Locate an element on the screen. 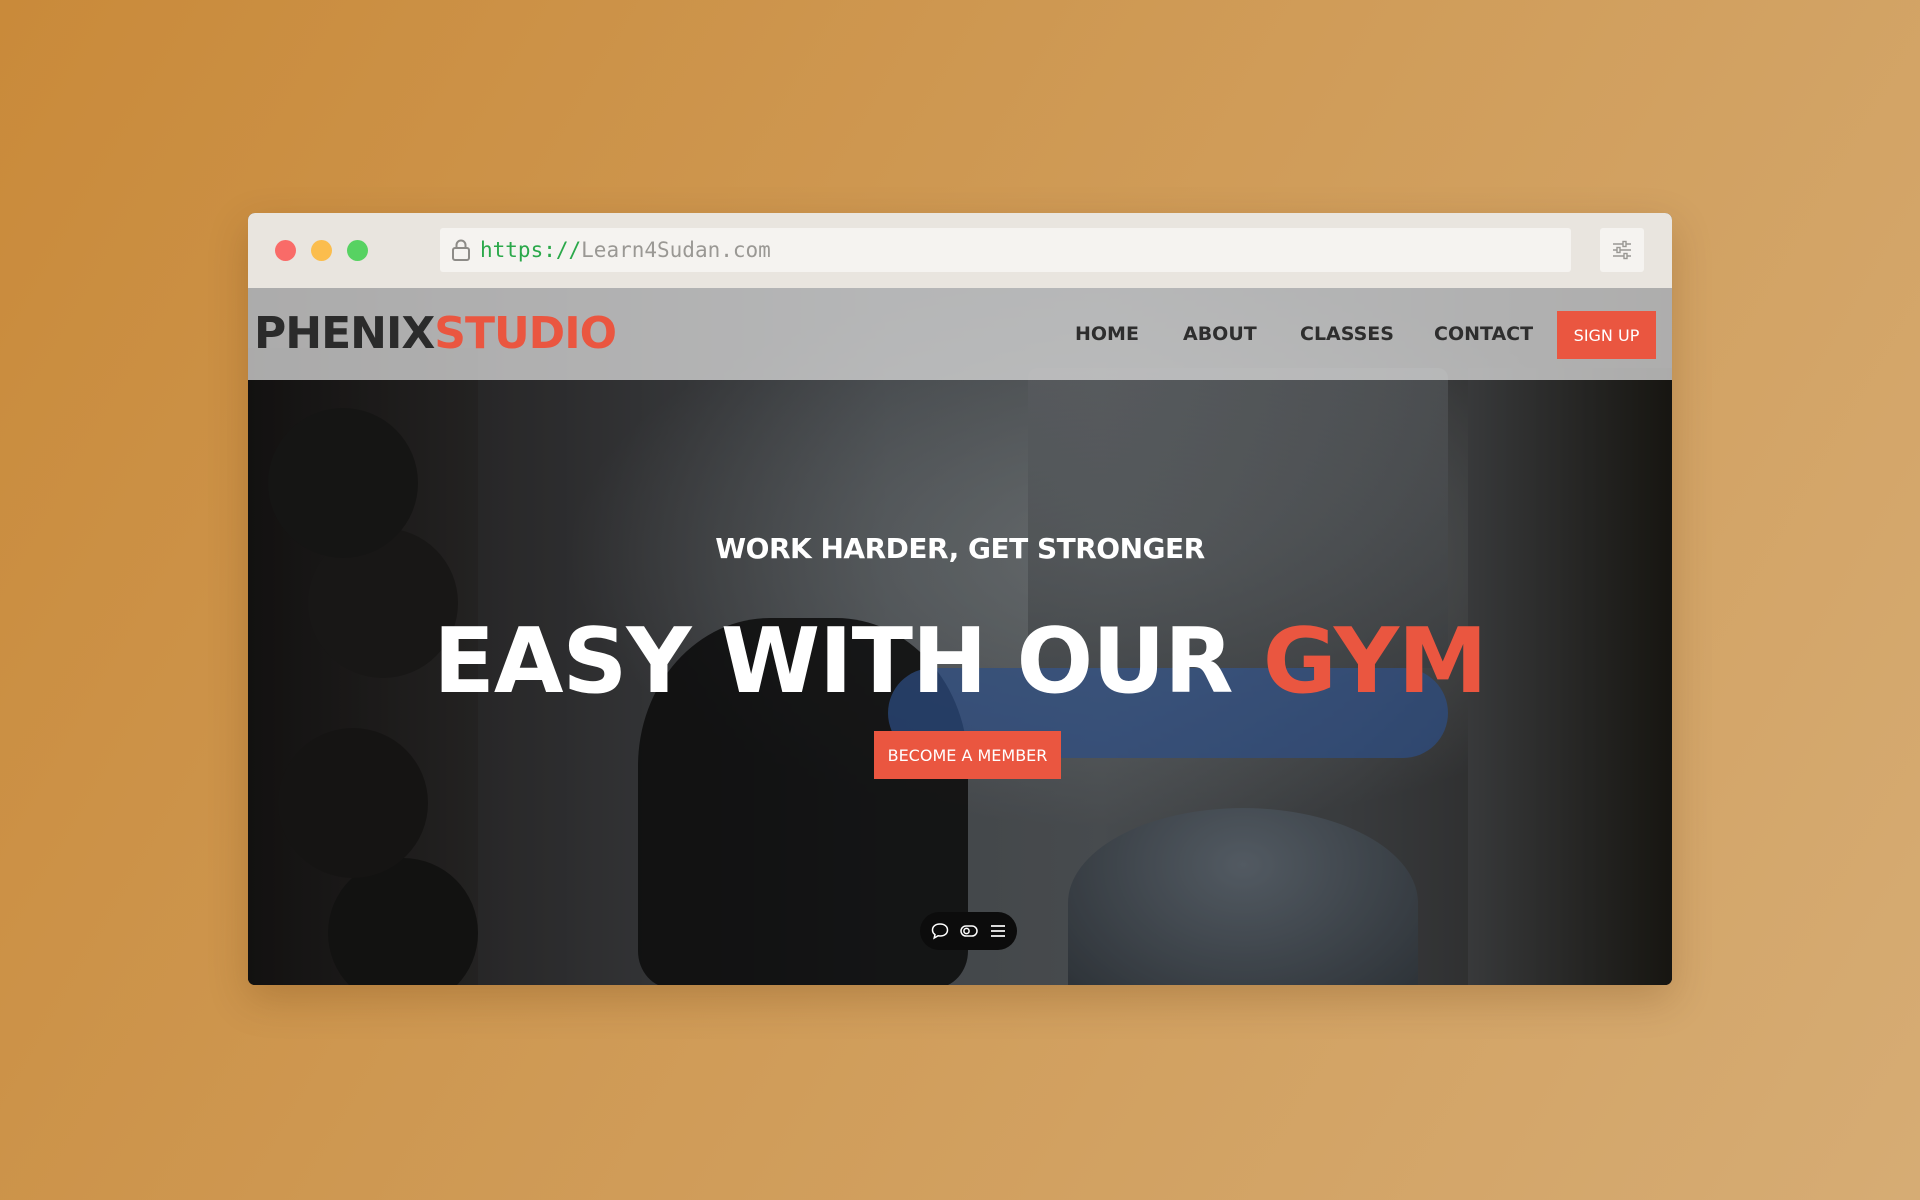  hero-subtitle: WORK HARDER, GET STRONGER is located at coordinates (960, 548).